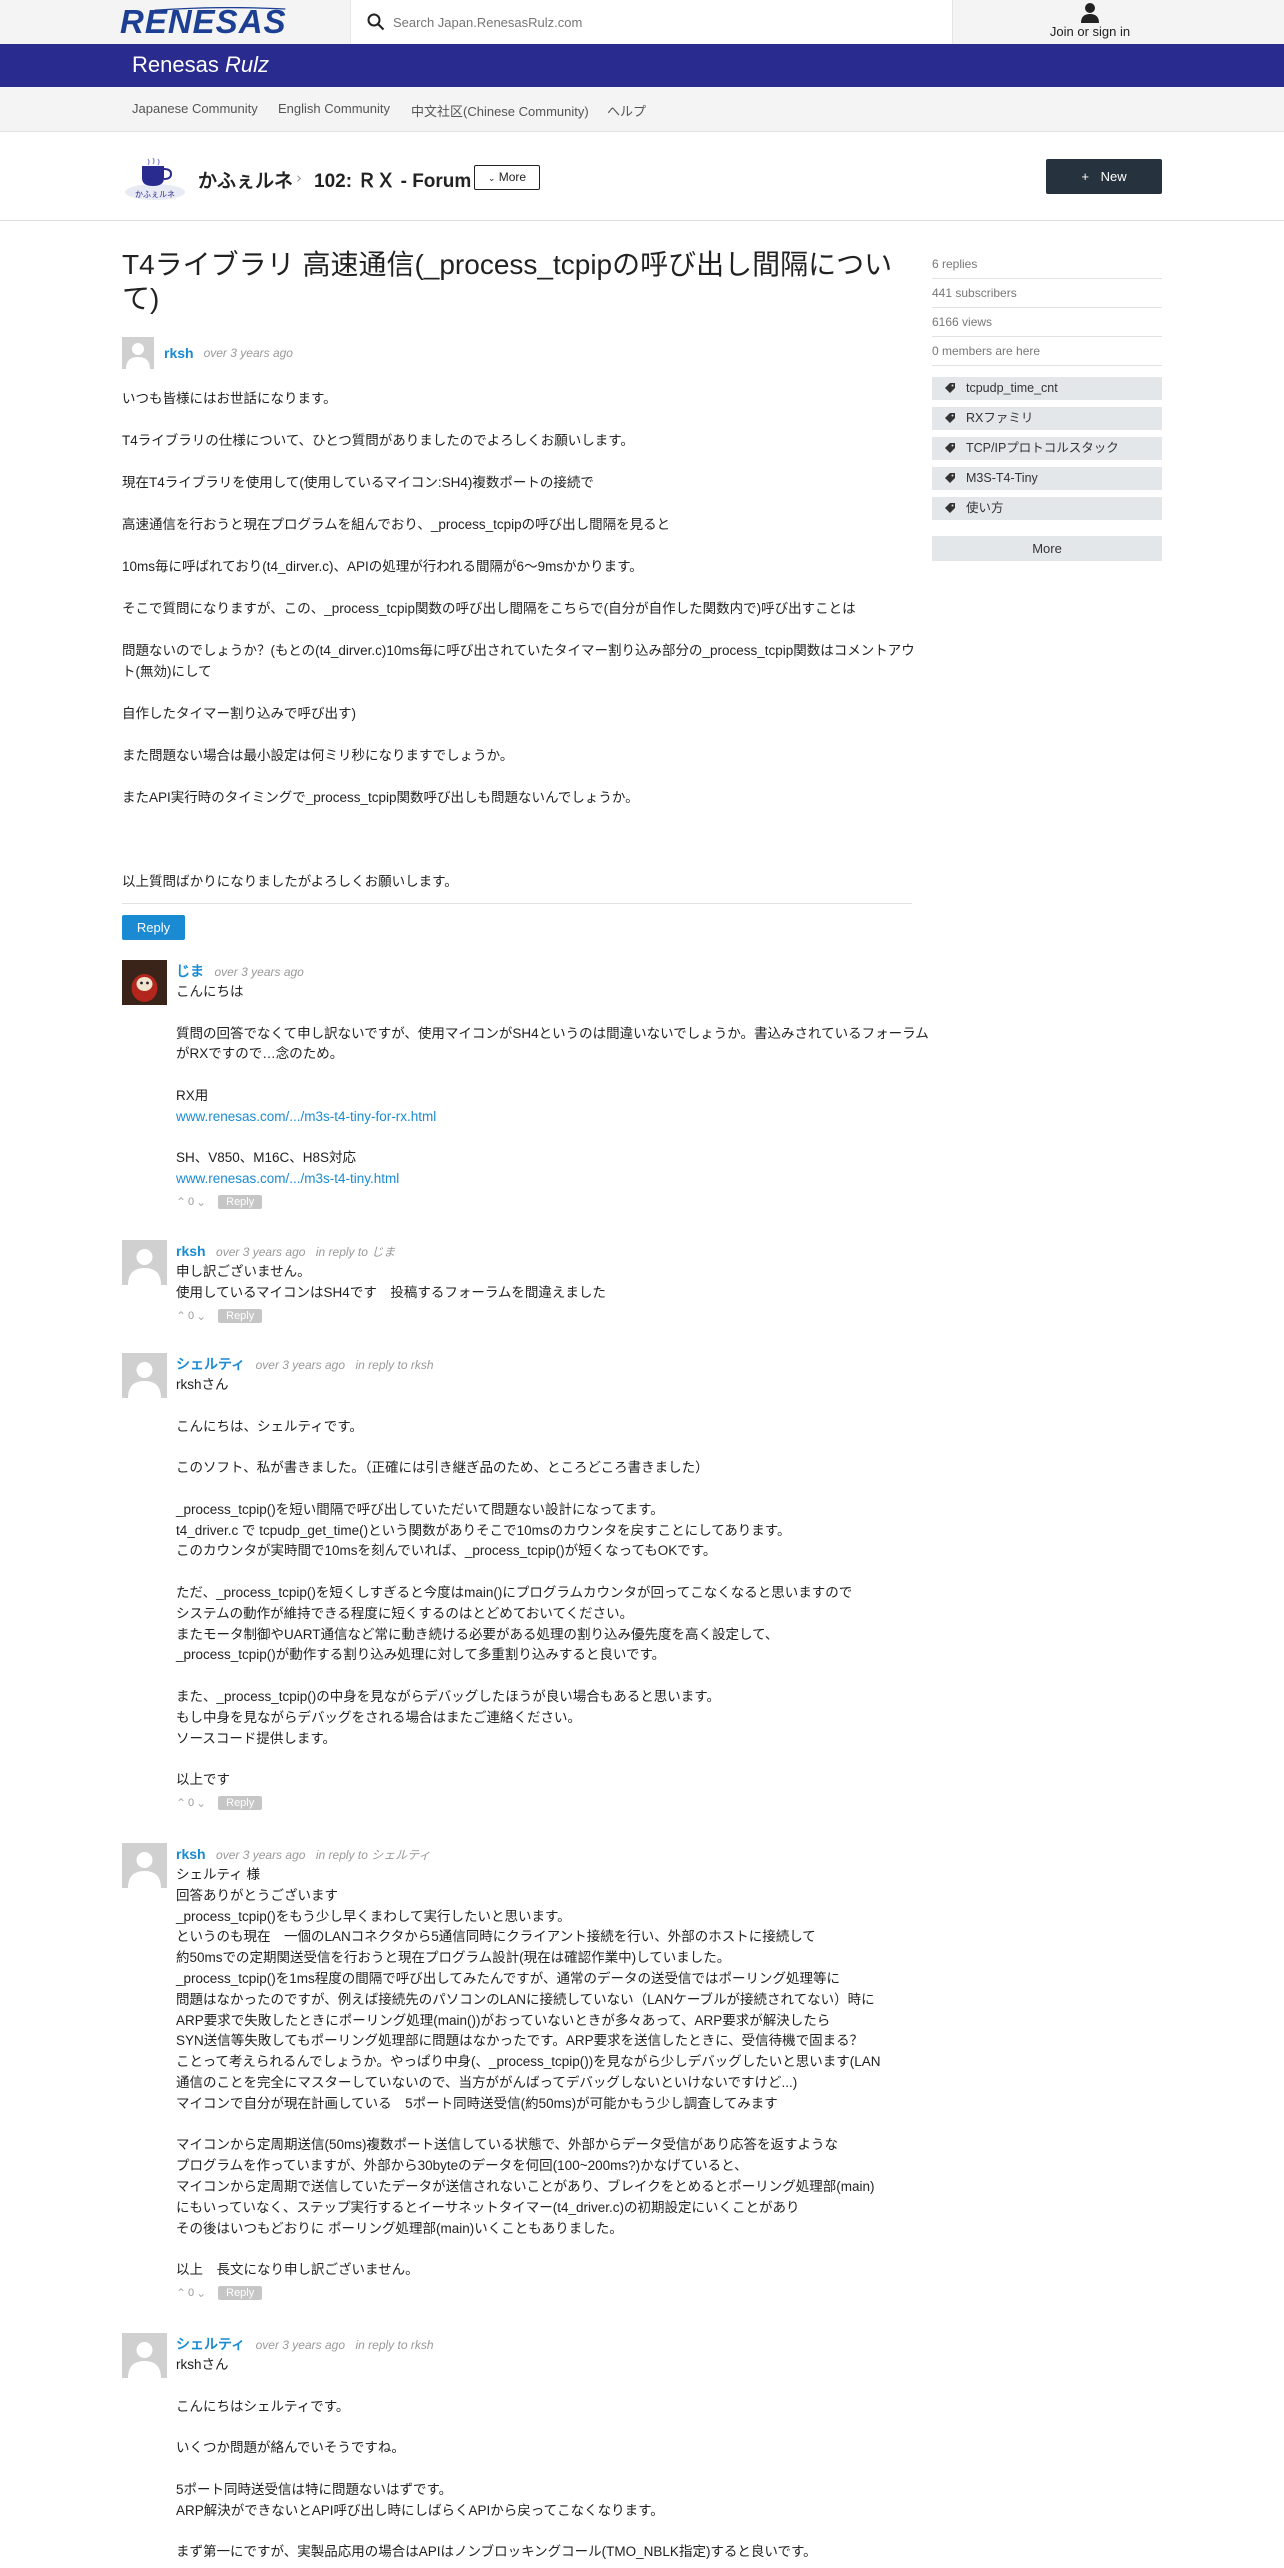 The image size is (1284, 2568). What do you see at coordinates (290, 881) in the screenshot?
I see `post-paragraph: 以上質問ばかりになりましたがよろしくお願いします。` at bounding box center [290, 881].